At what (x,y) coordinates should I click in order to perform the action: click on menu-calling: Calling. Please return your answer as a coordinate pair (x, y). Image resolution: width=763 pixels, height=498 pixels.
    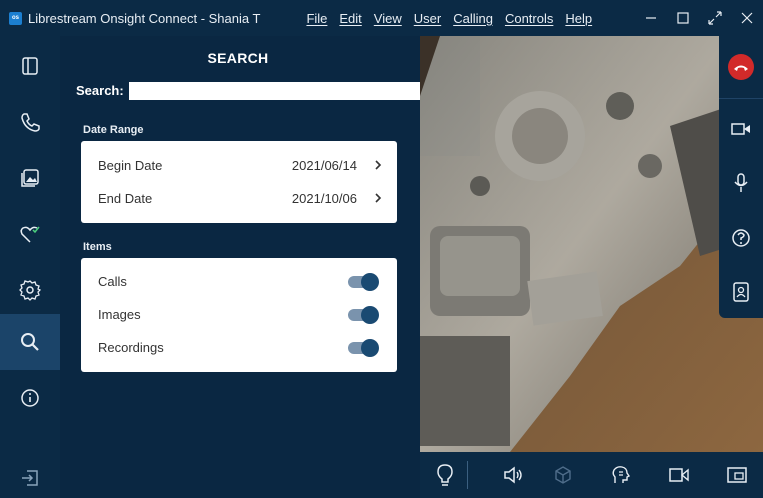
    Looking at the image, I should click on (473, 18).